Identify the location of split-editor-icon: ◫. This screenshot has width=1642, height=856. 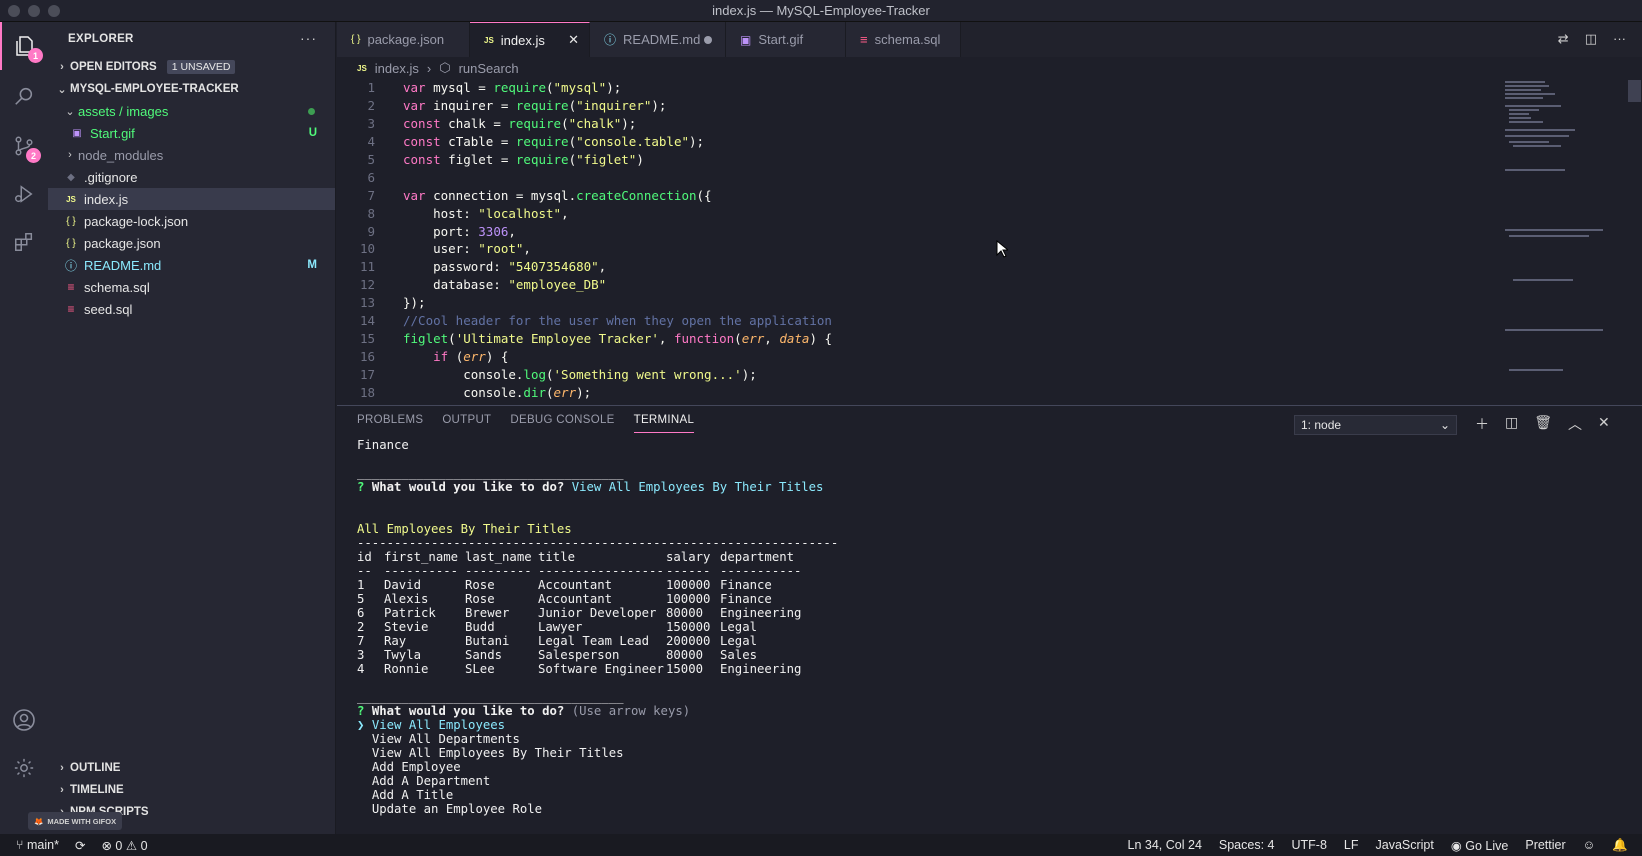
(1591, 39).